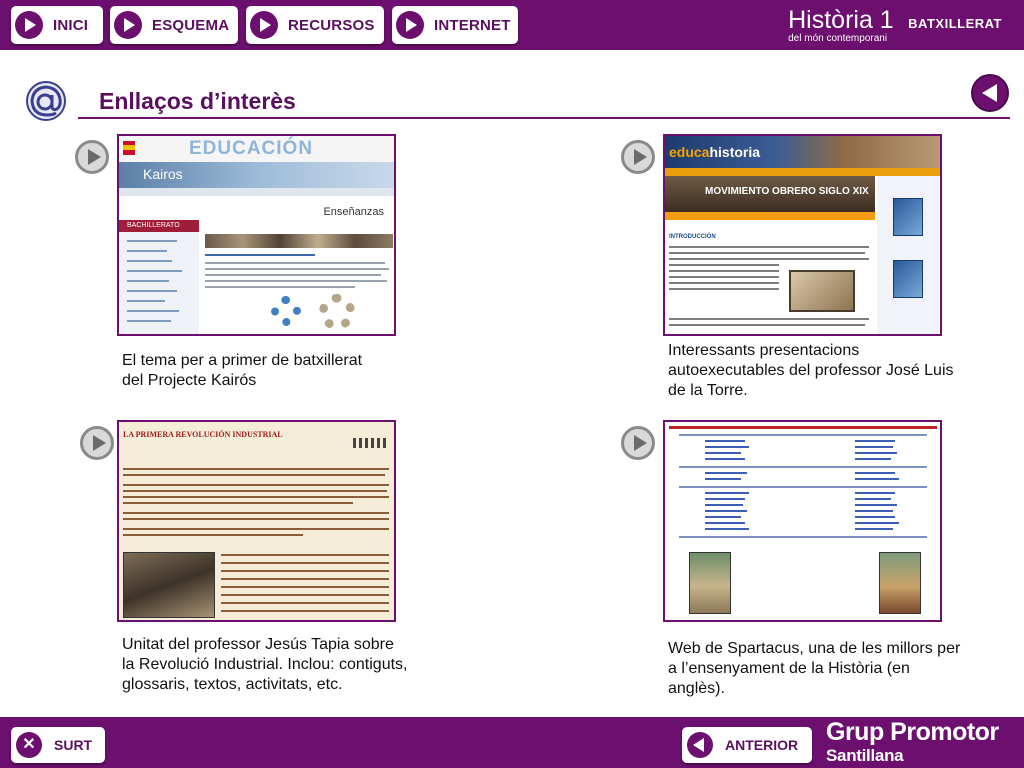 The width and height of the screenshot is (1024, 768). What do you see at coordinates (802, 521) in the screenshot?
I see `link-thumbnail-spartacus` at bounding box center [802, 521].